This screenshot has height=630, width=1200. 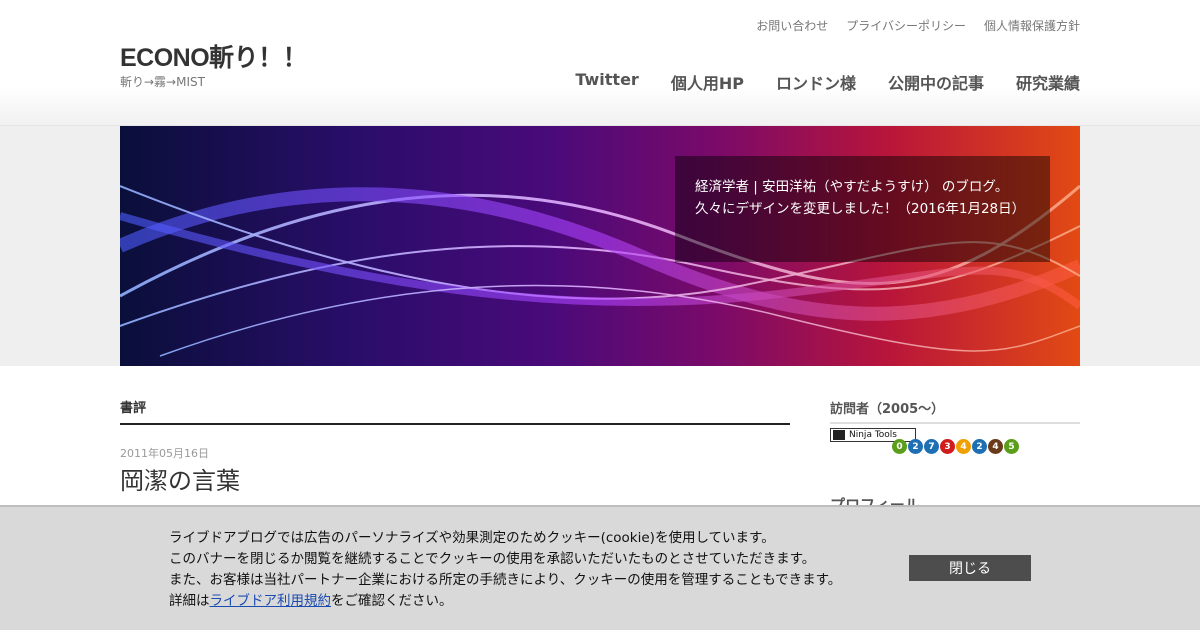 I want to click on util-nav-privacy-policy: プライバシーポリシー, so click(x=906, y=25).